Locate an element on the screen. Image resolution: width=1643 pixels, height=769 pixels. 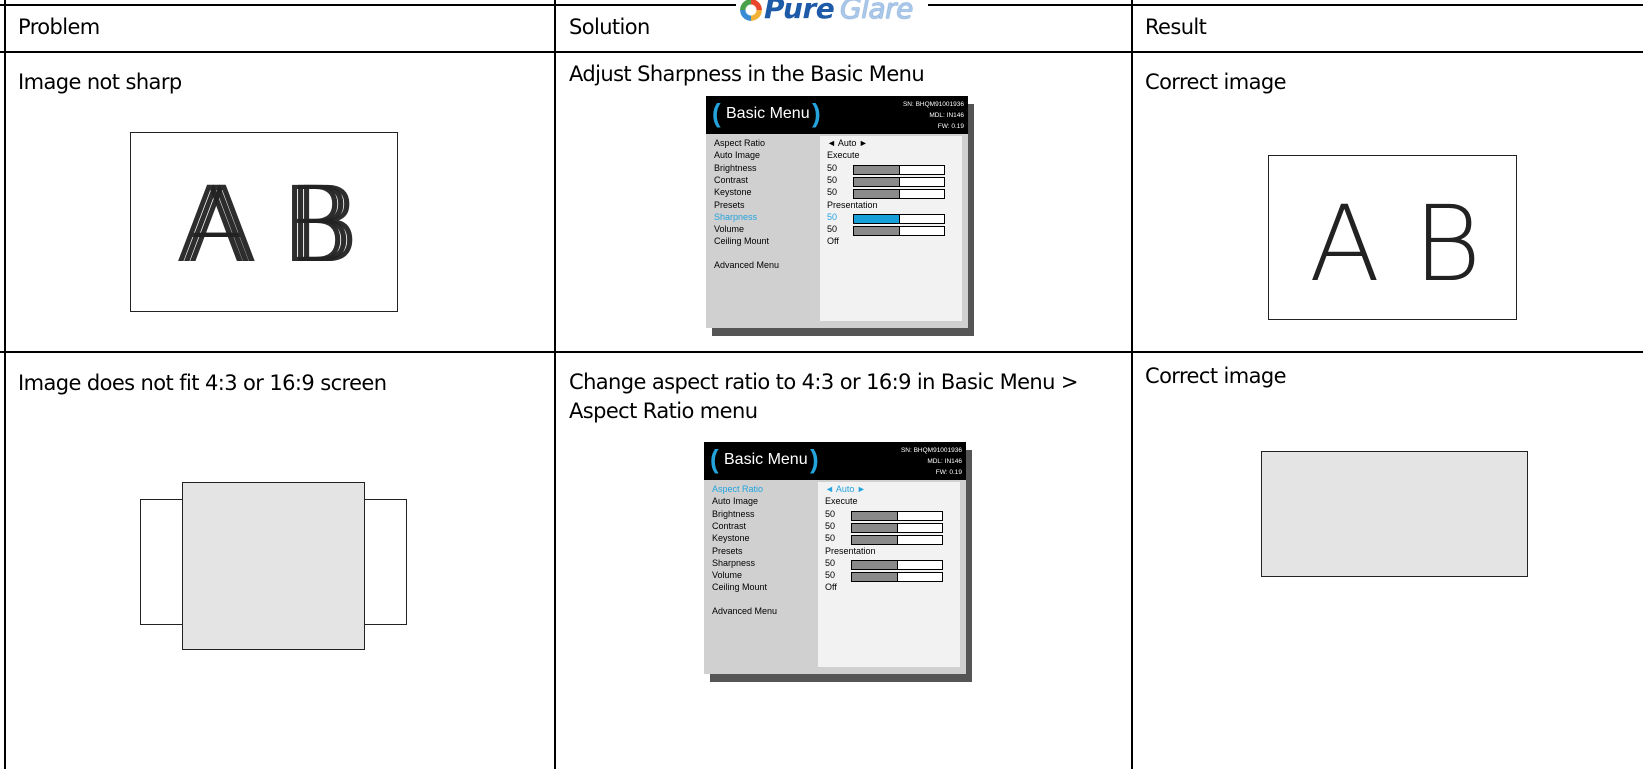
blurry-letters-layer-3: A B is located at coordinates (273, 225).